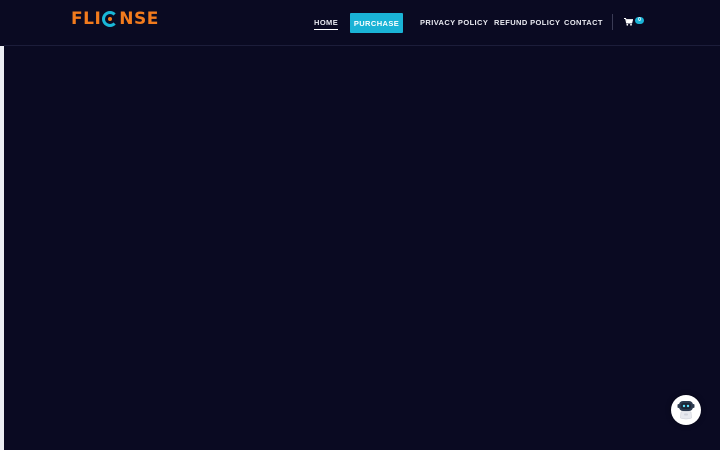 This screenshot has width=720, height=450. I want to click on chat-widget-button, so click(686, 410).